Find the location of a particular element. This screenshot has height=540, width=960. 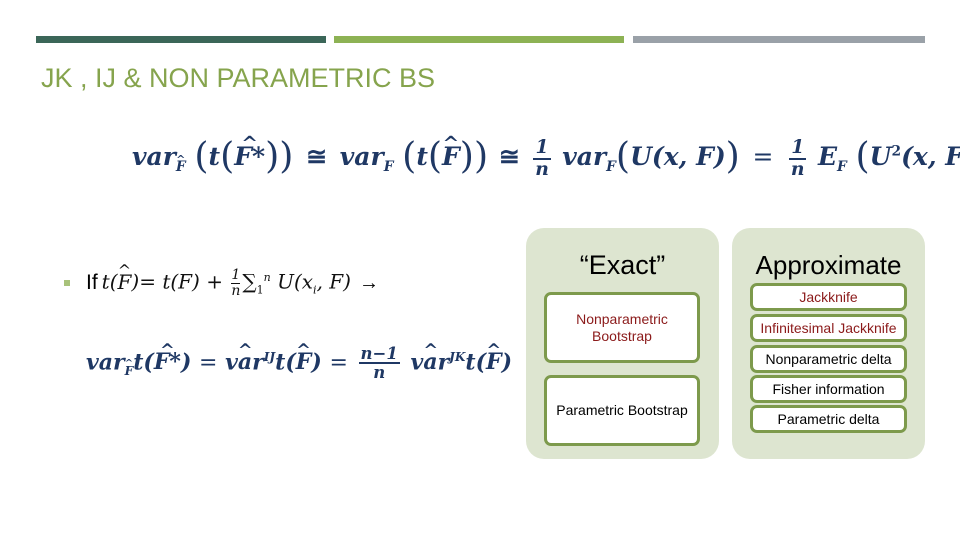

eq-frac-n-minus-1: n−1 n is located at coordinates (379, 363).